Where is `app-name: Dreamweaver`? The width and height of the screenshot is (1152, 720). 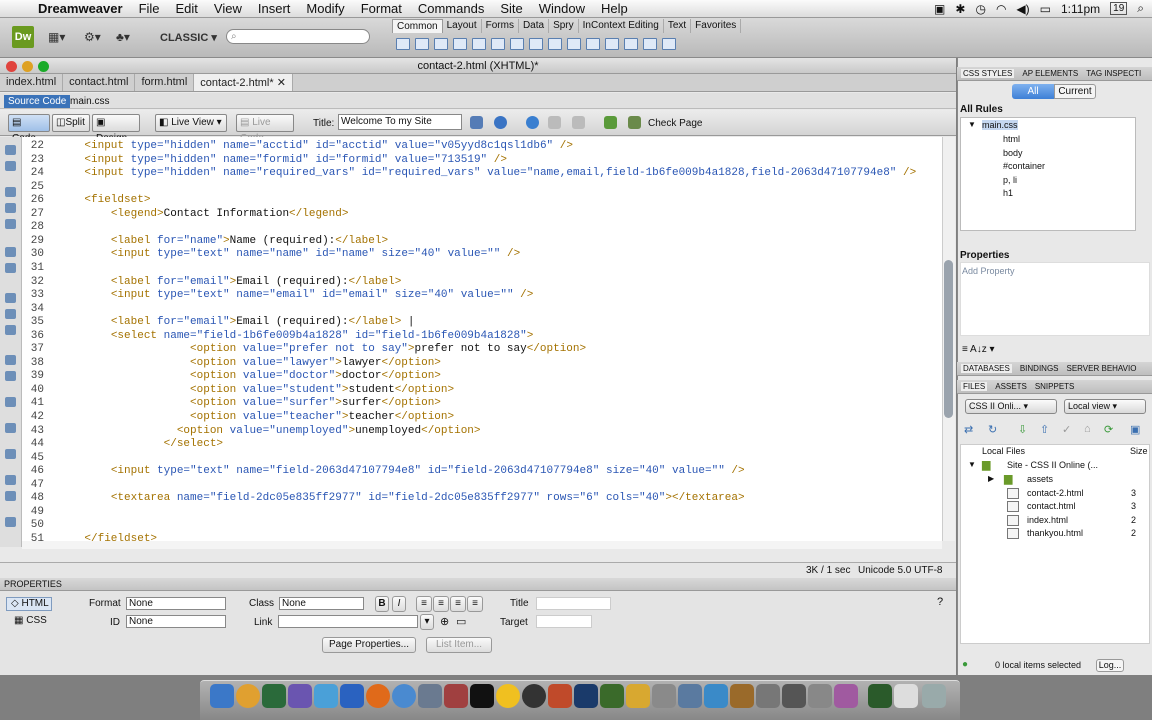
app-name: Dreamweaver is located at coordinates (80, 8).